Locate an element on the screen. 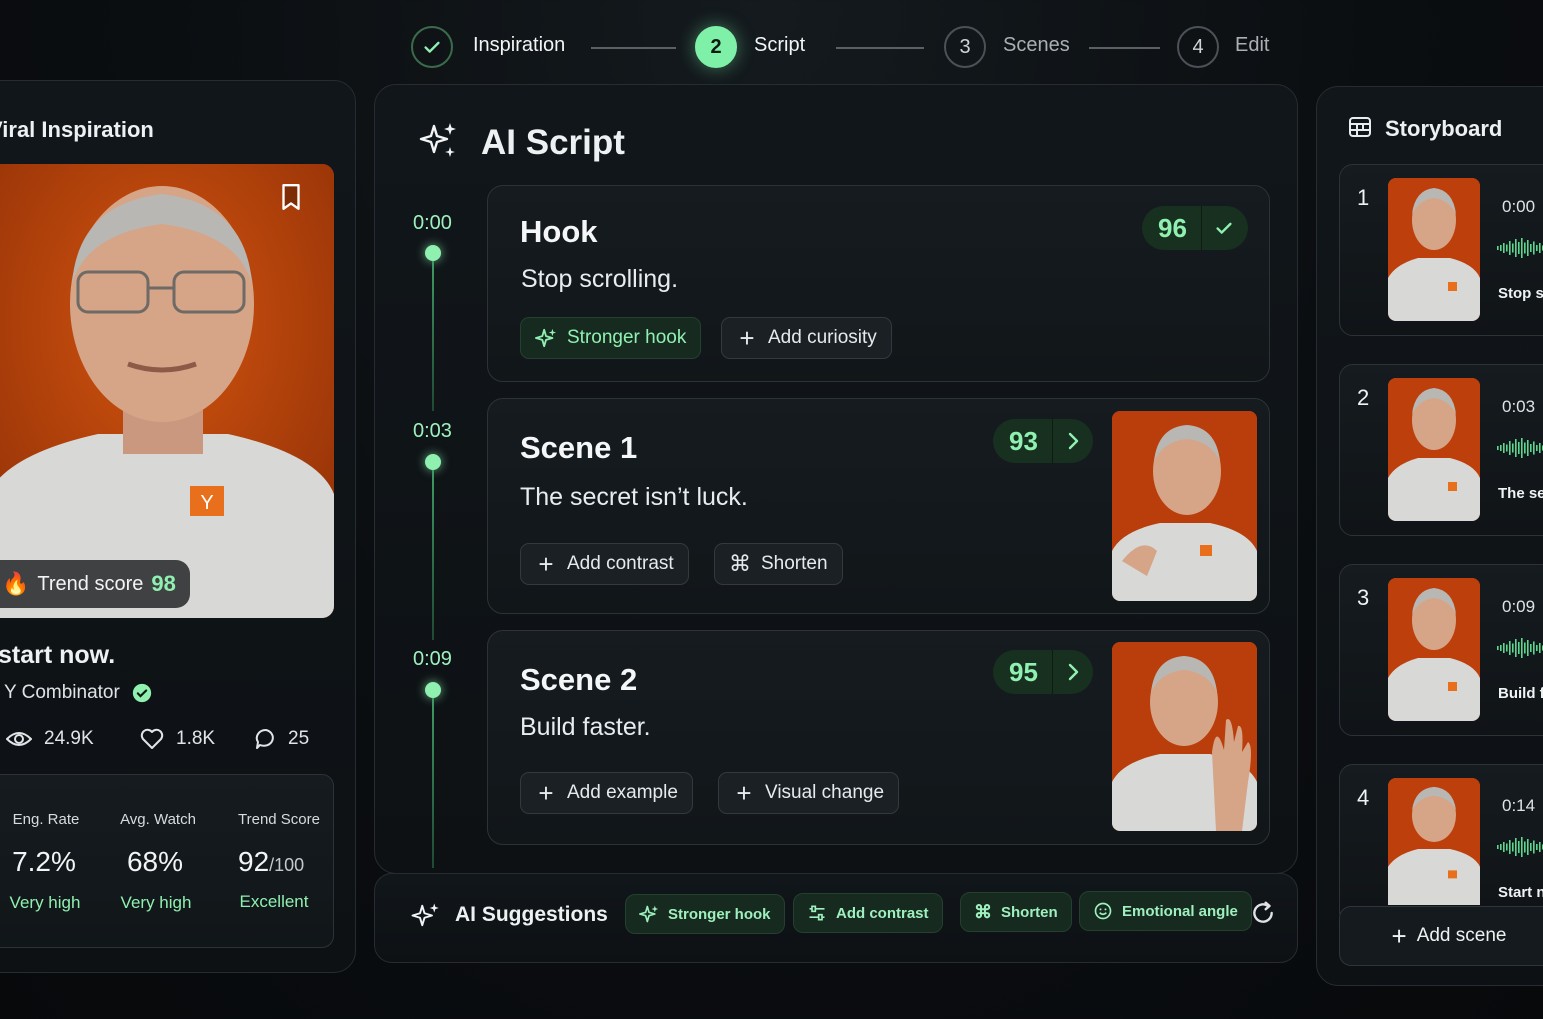 The width and height of the screenshot is (1543, 1019). storyboard-title: Storyboard is located at coordinates (1444, 128).